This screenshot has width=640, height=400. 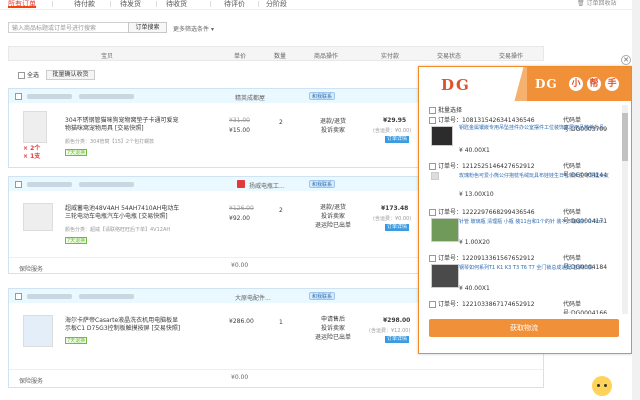 I want to click on dg-order-number: 订单号：1212525146427652912, so click(x=482, y=165).